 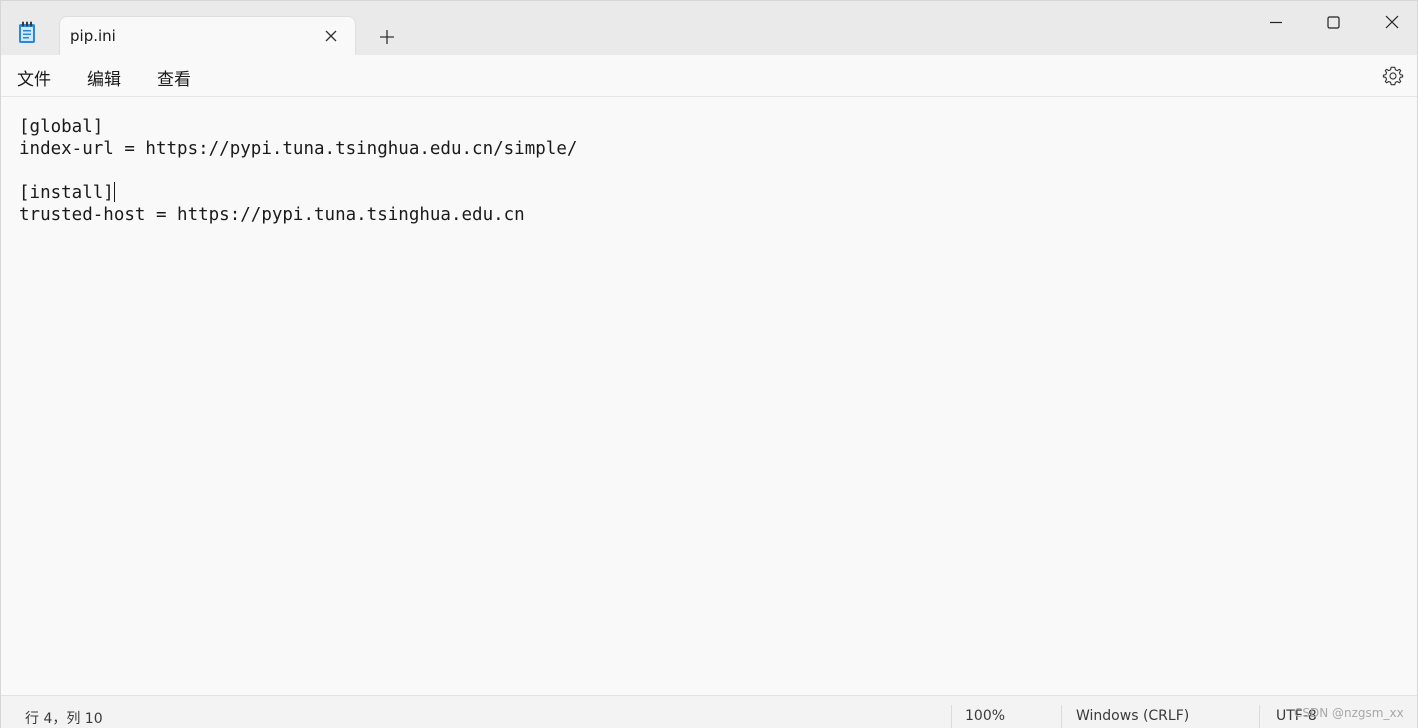 I want to click on tab-pip-ini: pip.ini, so click(x=207, y=36).